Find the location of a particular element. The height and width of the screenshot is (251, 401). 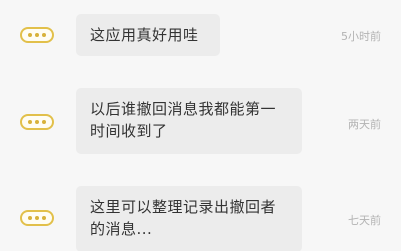

message-time: 两天前 is located at coordinates (364, 124).